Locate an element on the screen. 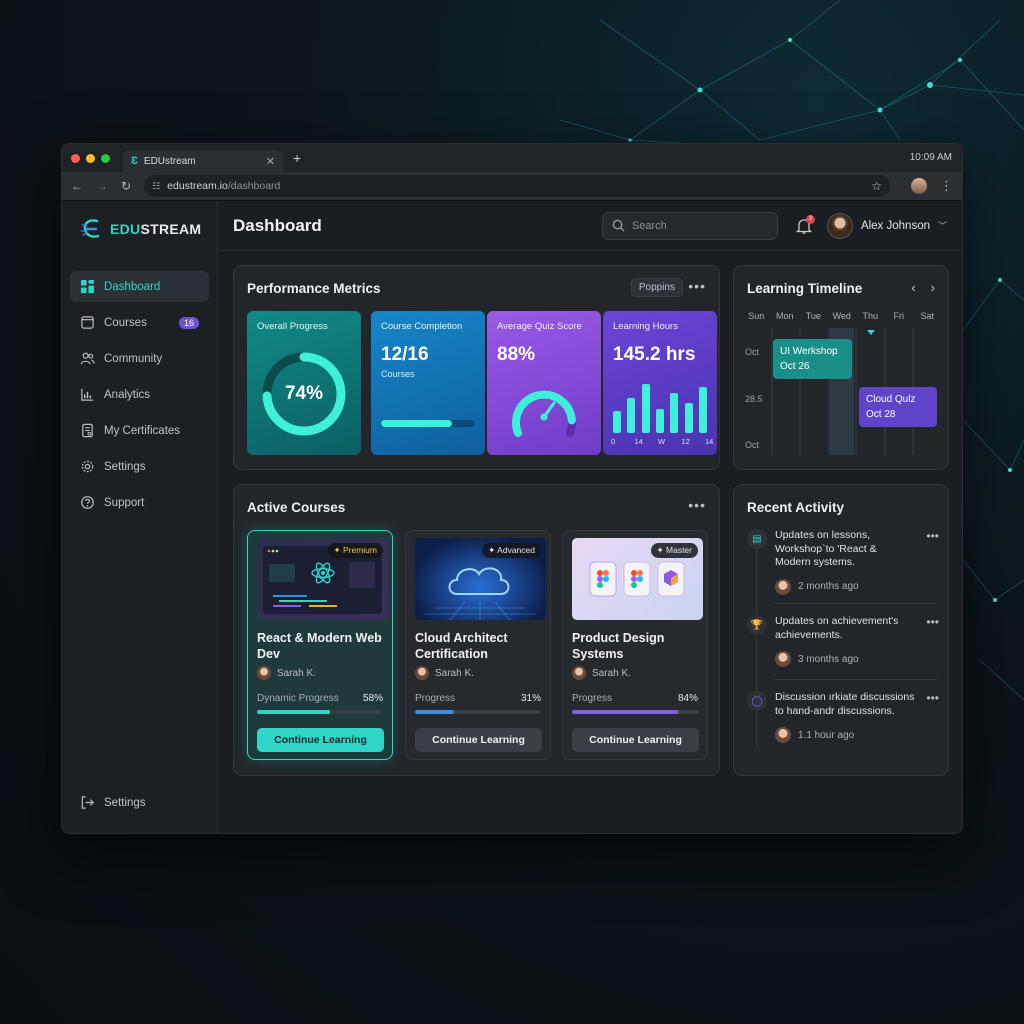 This screenshot has width=1024, height=1024. font-chip: Poppins is located at coordinates (656, 287).